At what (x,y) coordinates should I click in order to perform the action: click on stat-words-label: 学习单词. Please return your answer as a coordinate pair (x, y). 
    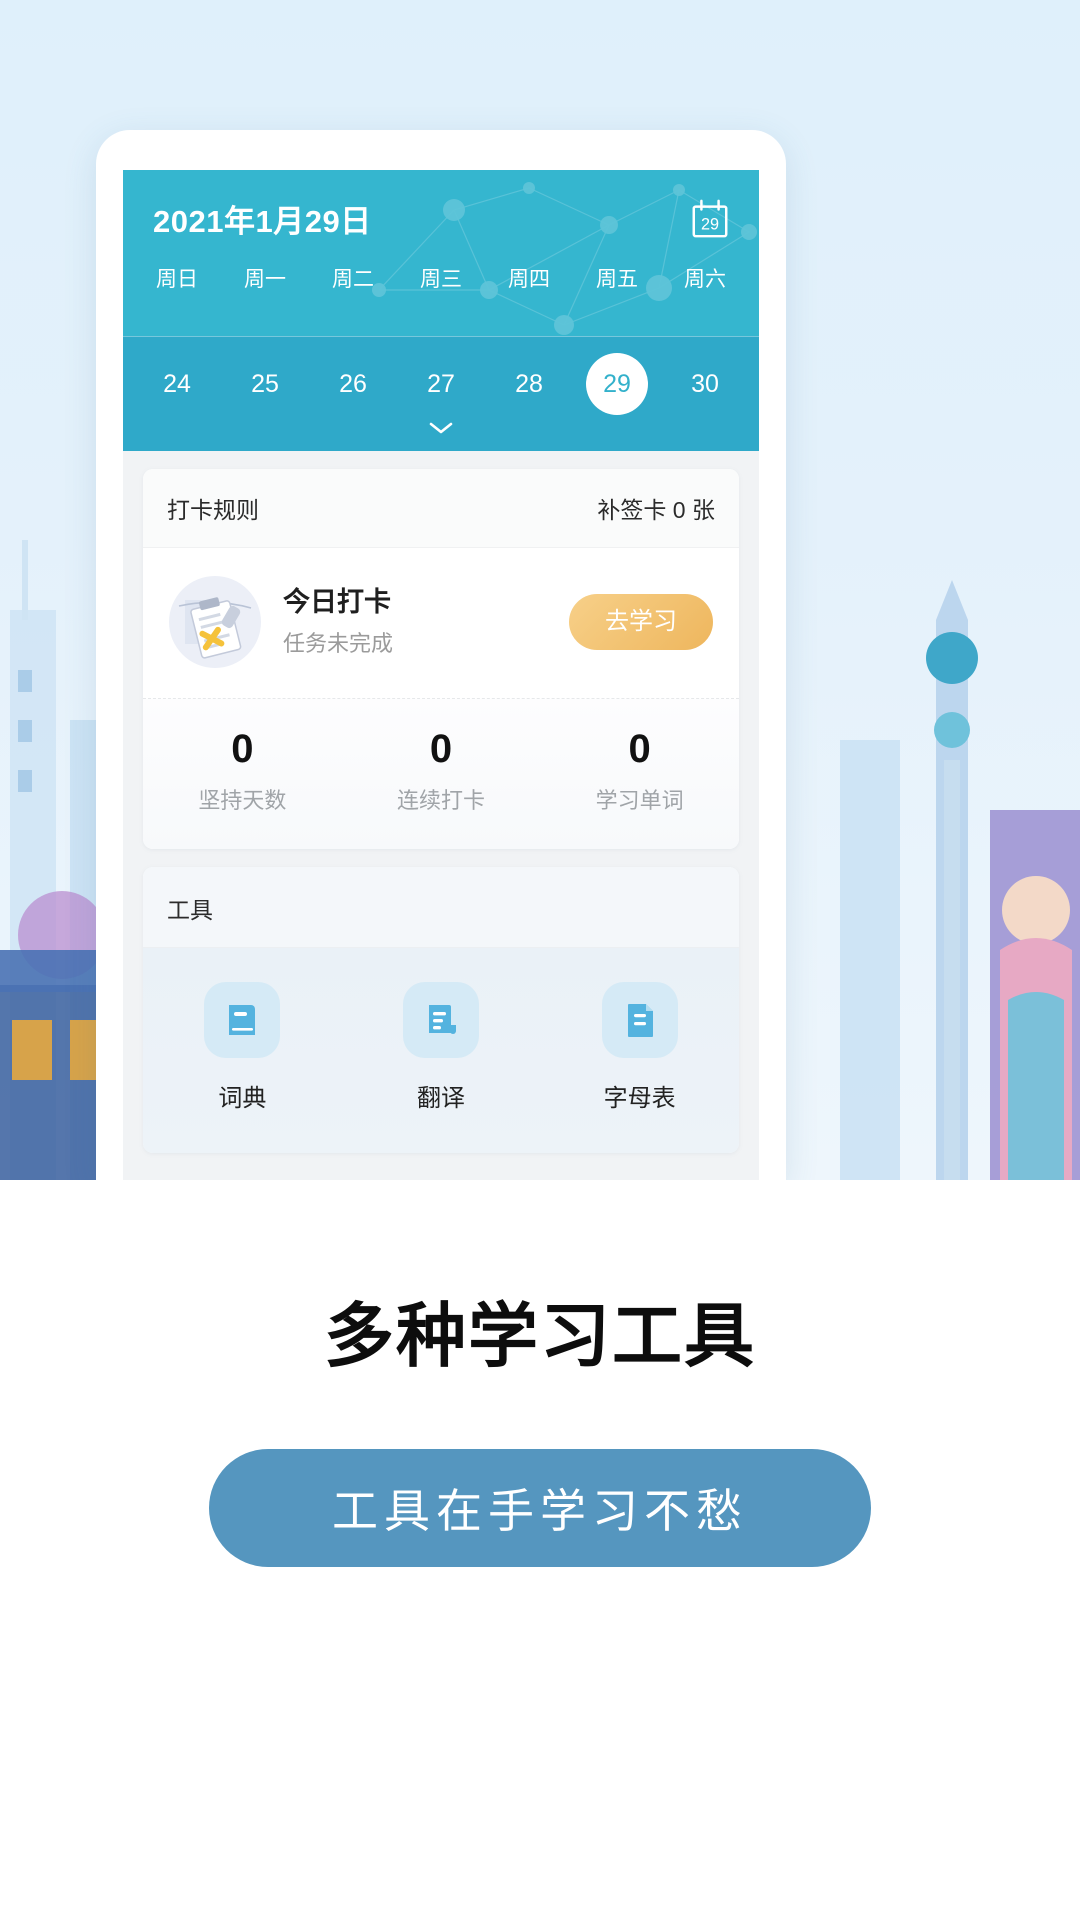
    Looking at the image, I should click on (639, 800).